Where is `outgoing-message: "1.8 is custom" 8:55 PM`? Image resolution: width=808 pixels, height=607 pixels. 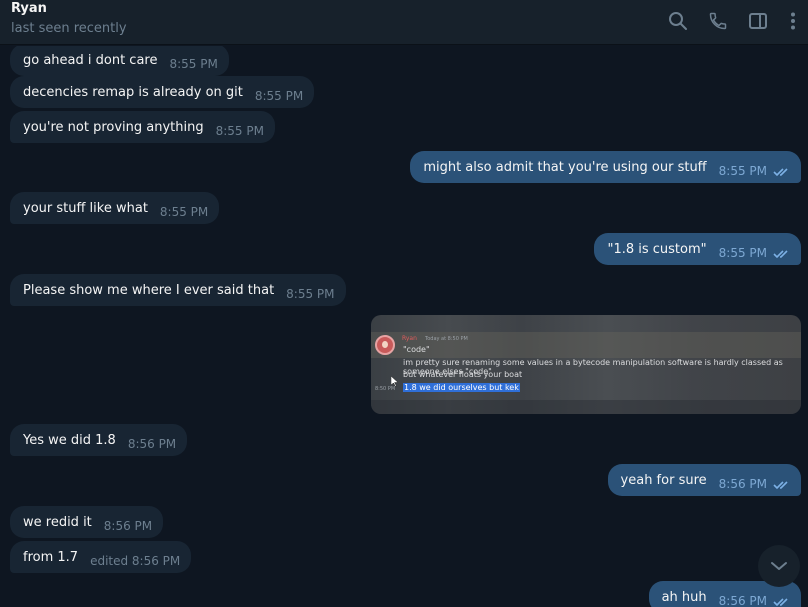
outgoing-message: "1.8 is custom" 8:55 PM is located at coordinates (697, 249).